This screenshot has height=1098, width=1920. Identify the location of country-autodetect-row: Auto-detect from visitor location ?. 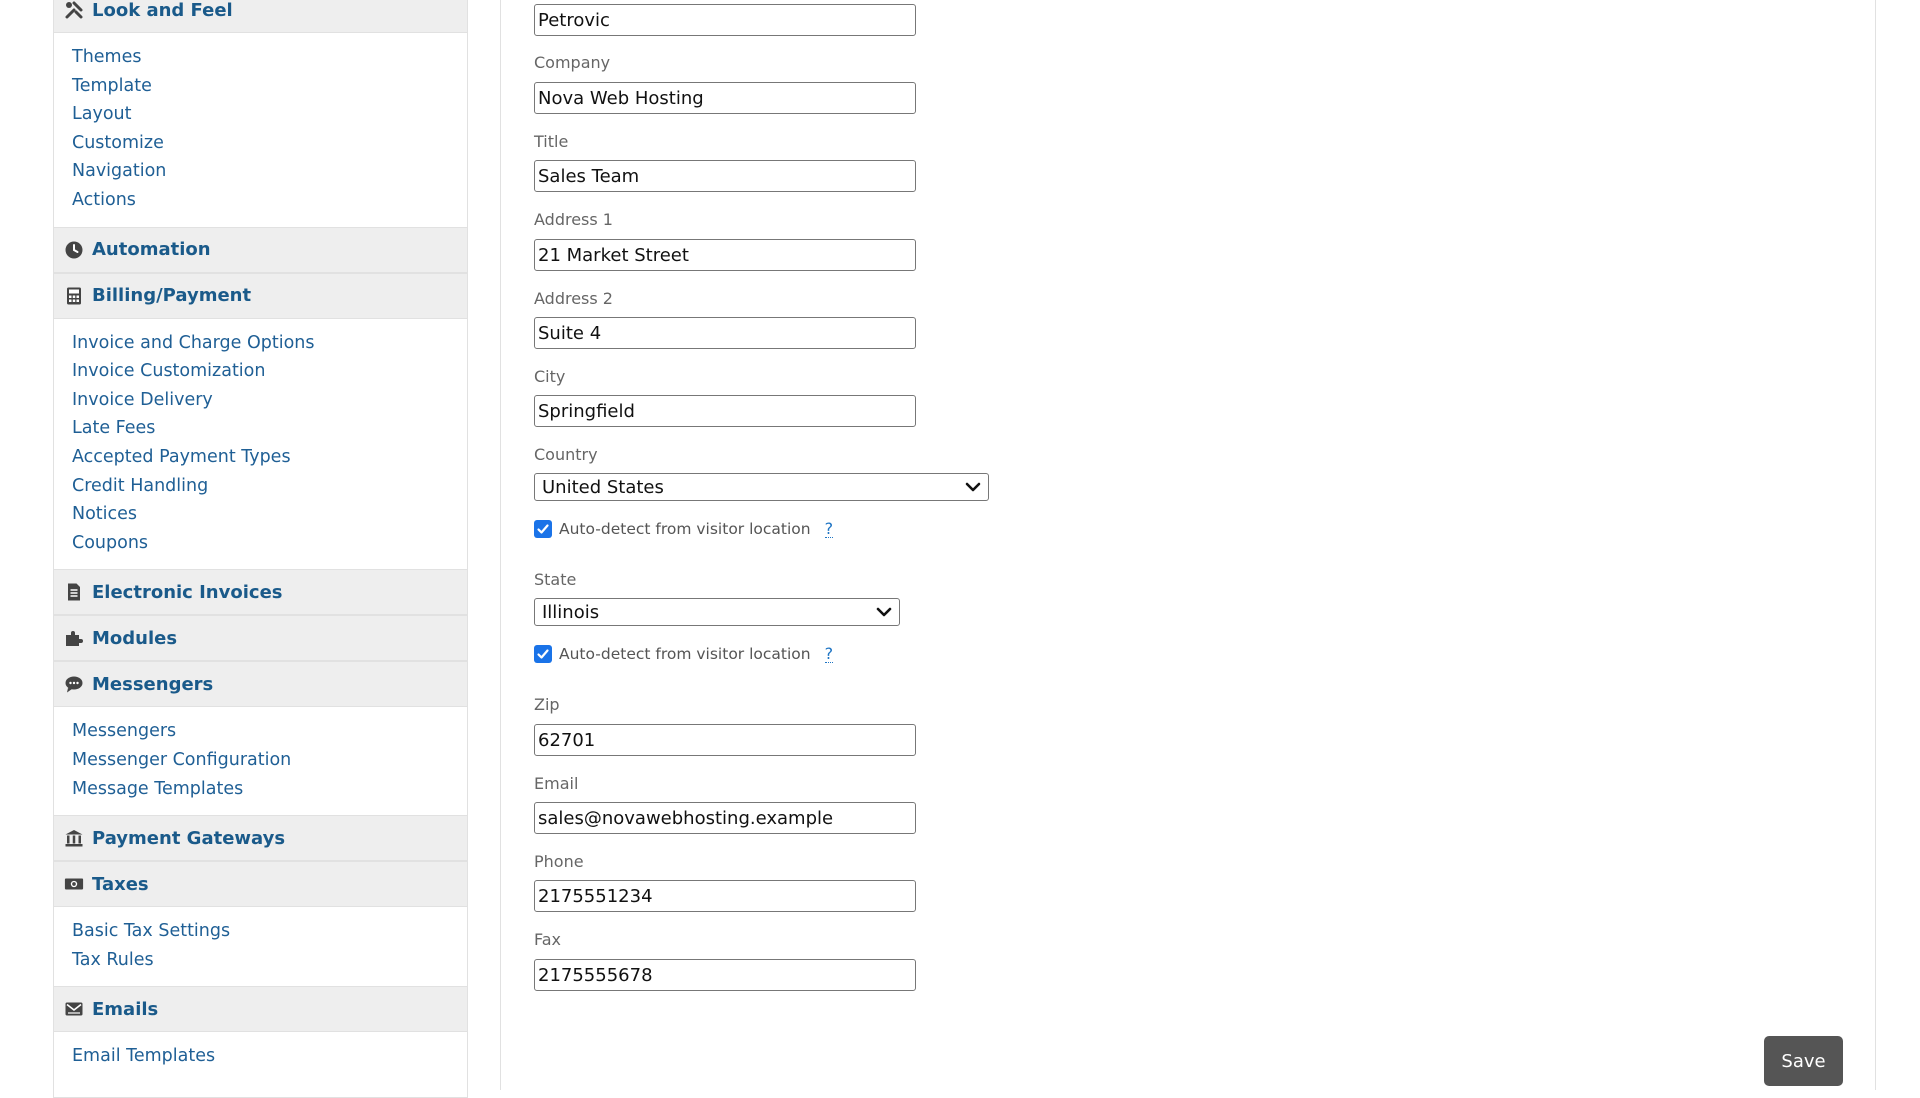
(684, 529).